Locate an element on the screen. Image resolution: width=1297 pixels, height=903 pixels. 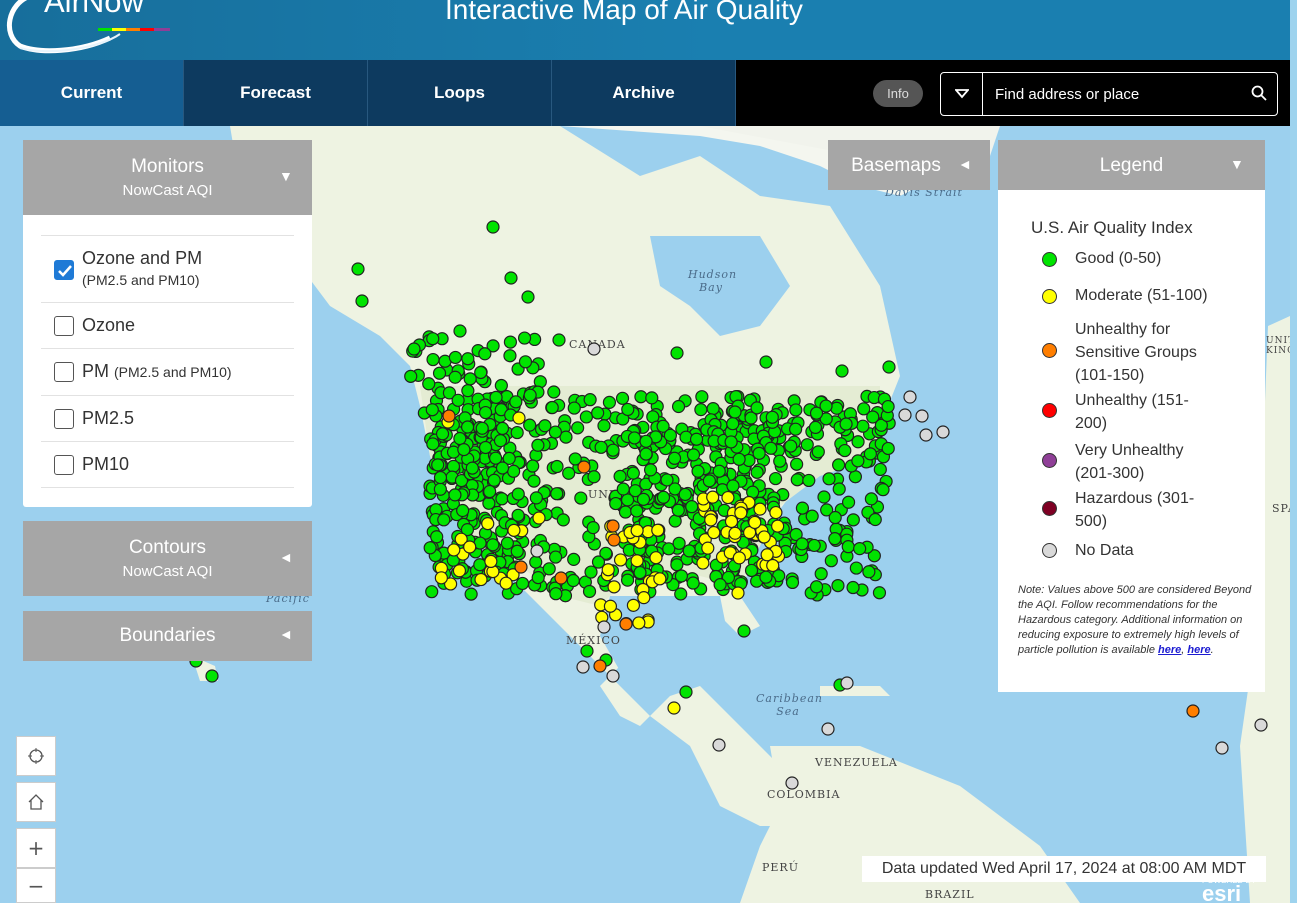
info-button: Info is located at coordinates (898, 93).